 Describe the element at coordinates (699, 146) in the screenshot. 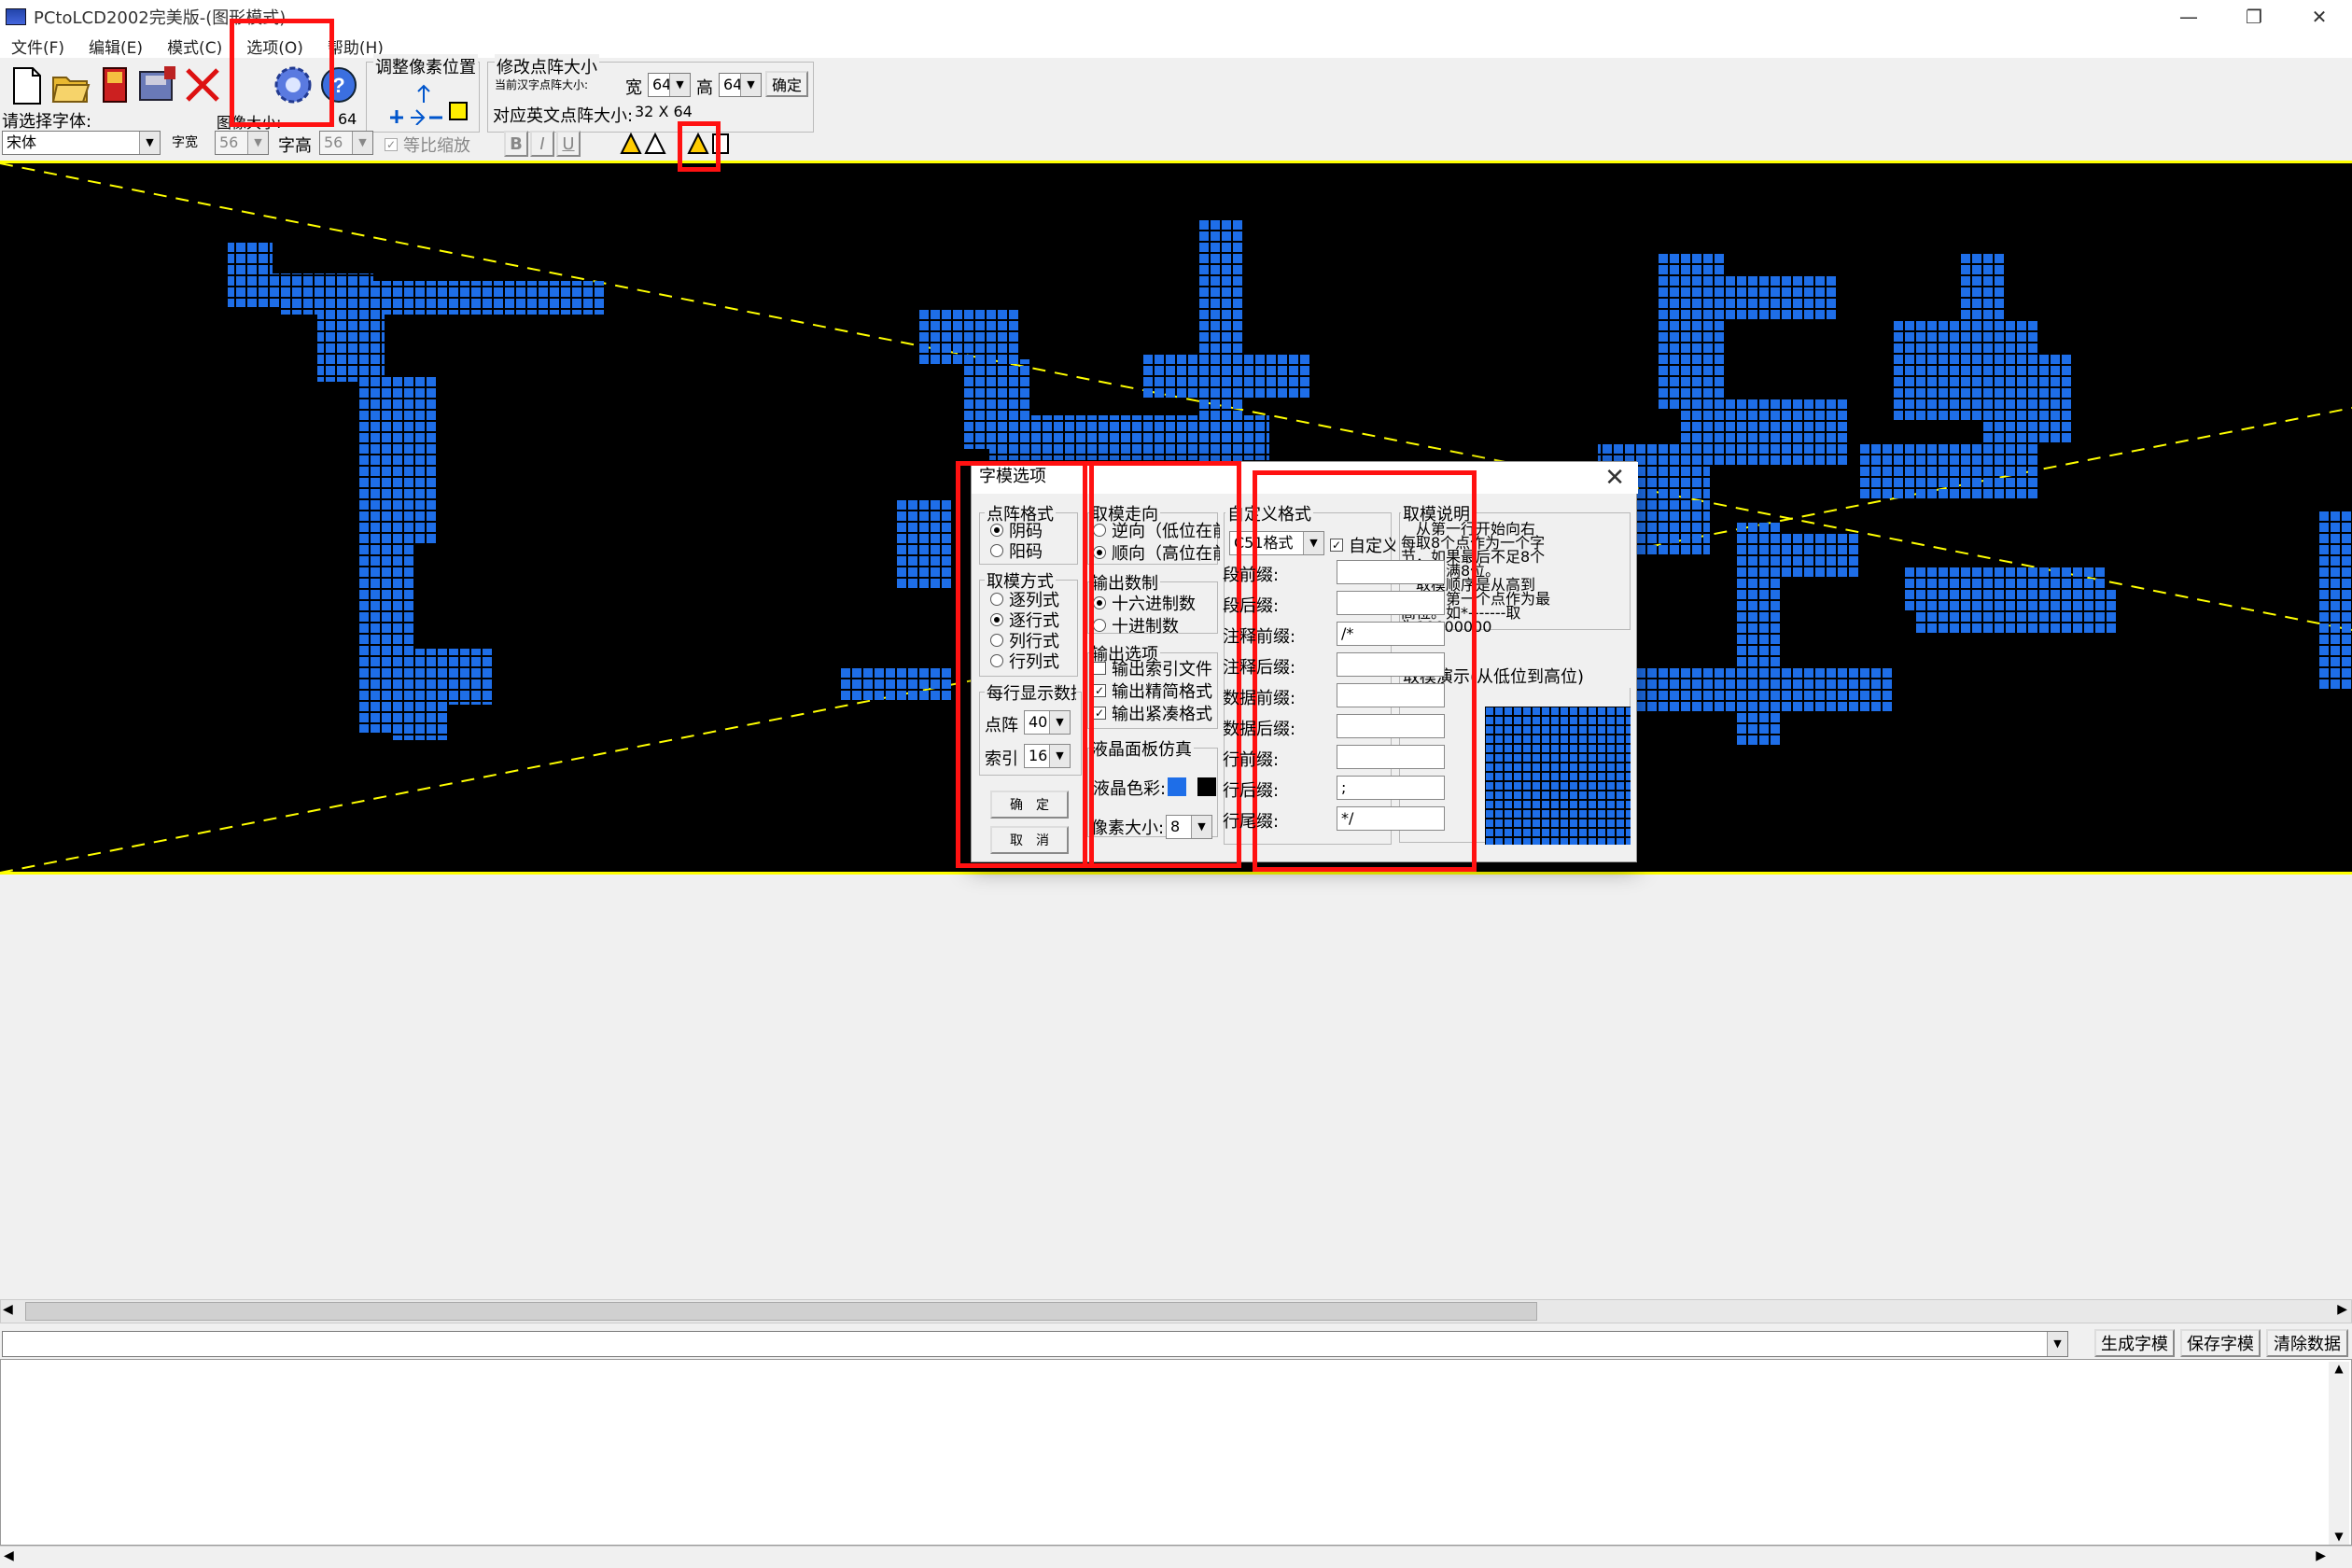

I see `highlight-toolbar-icon` at that location.